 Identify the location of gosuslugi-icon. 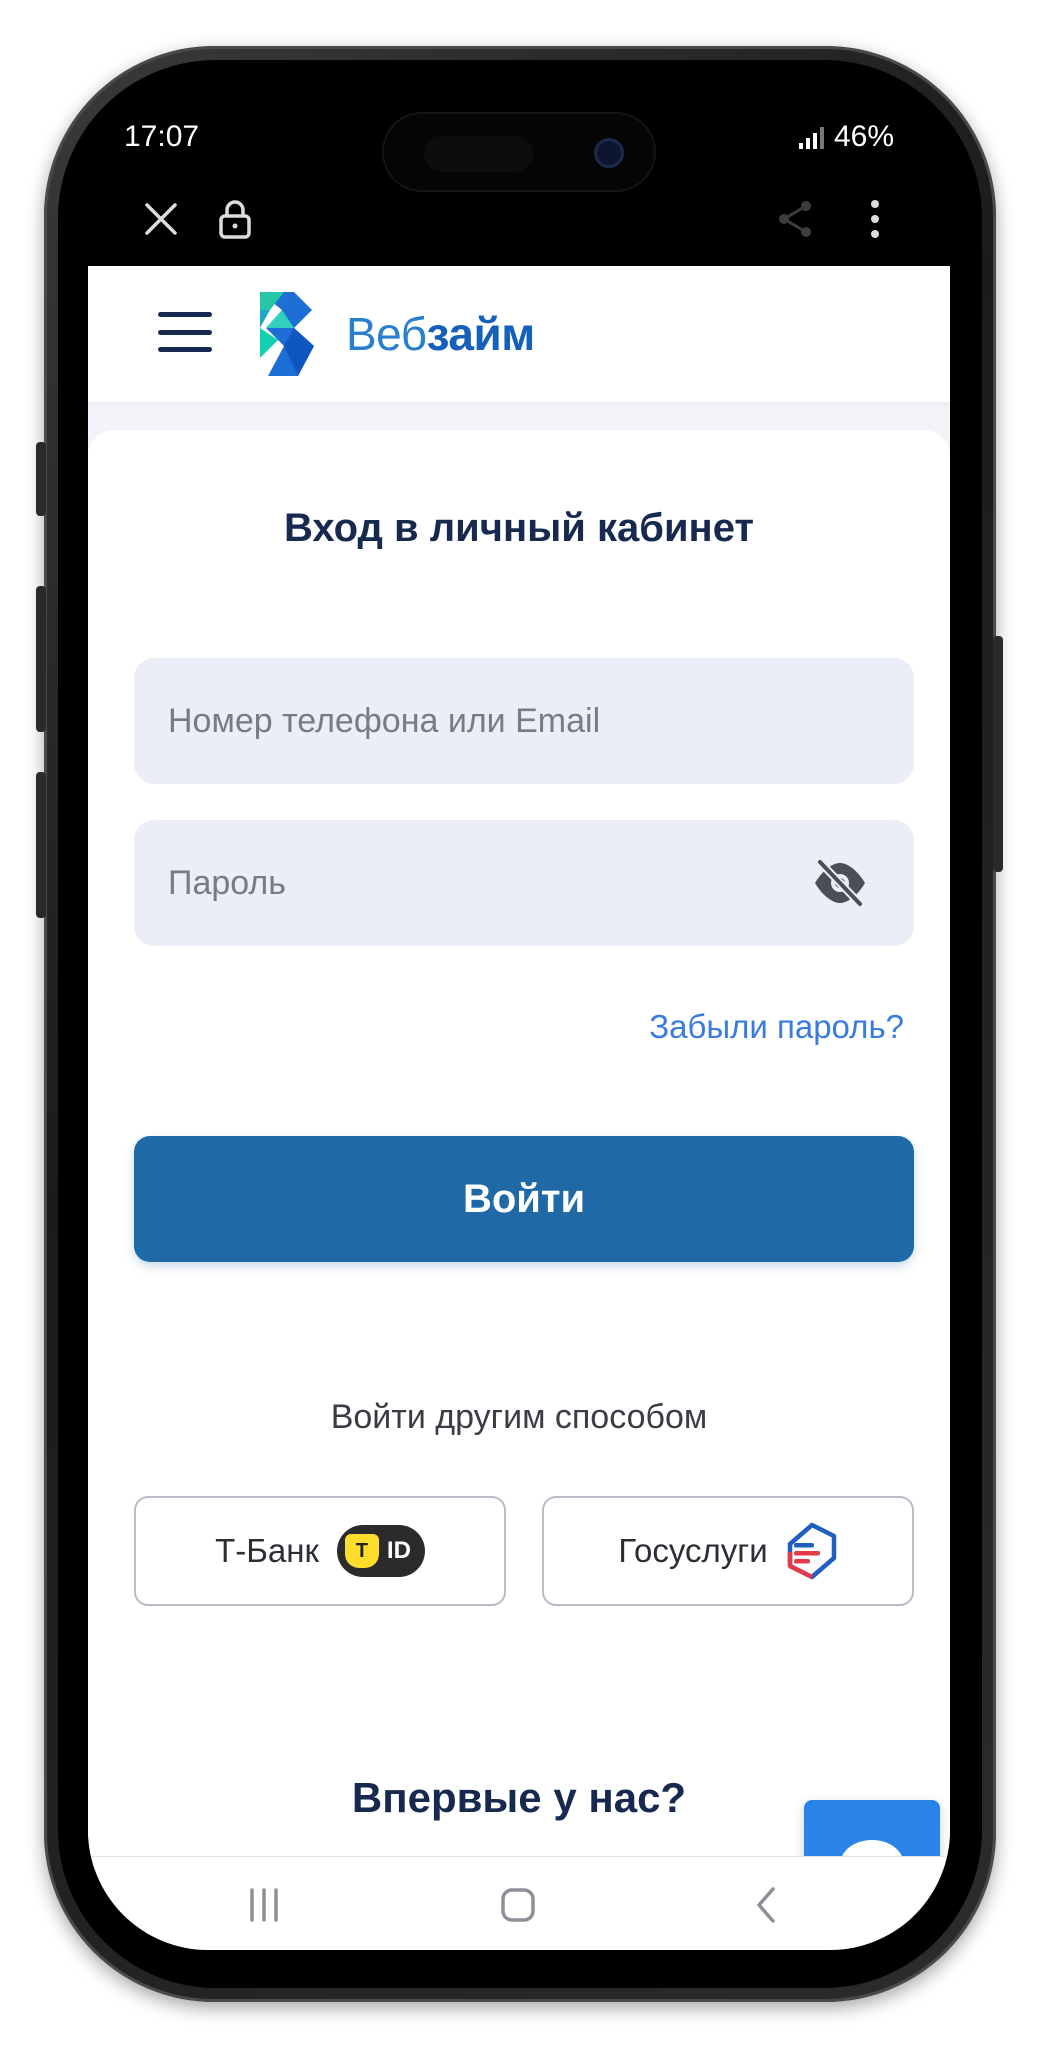
(811, 1551).